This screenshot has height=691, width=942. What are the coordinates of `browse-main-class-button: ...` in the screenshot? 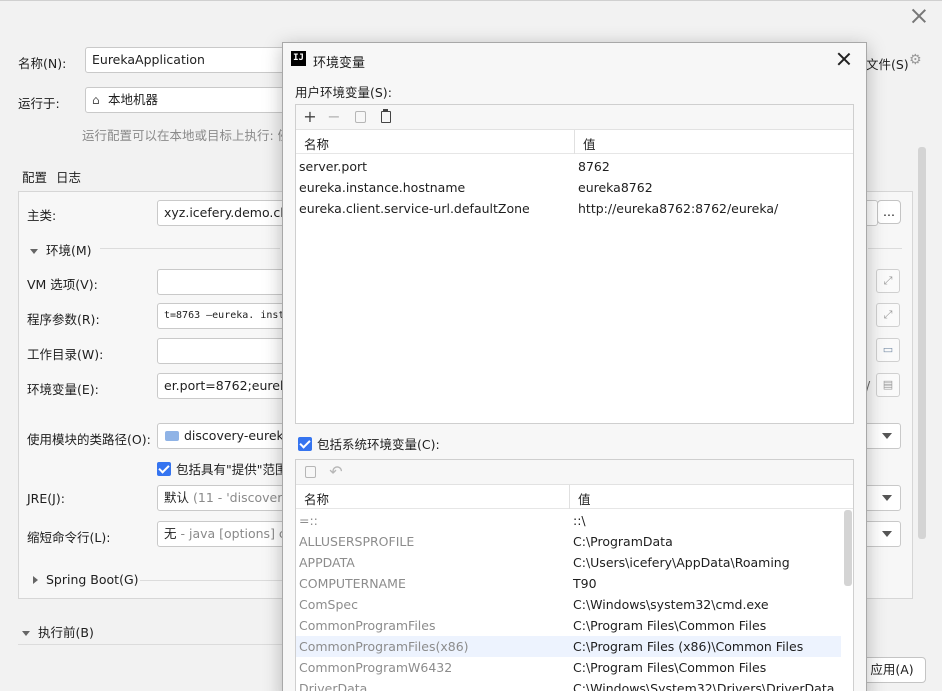 It's located at (889, 212).